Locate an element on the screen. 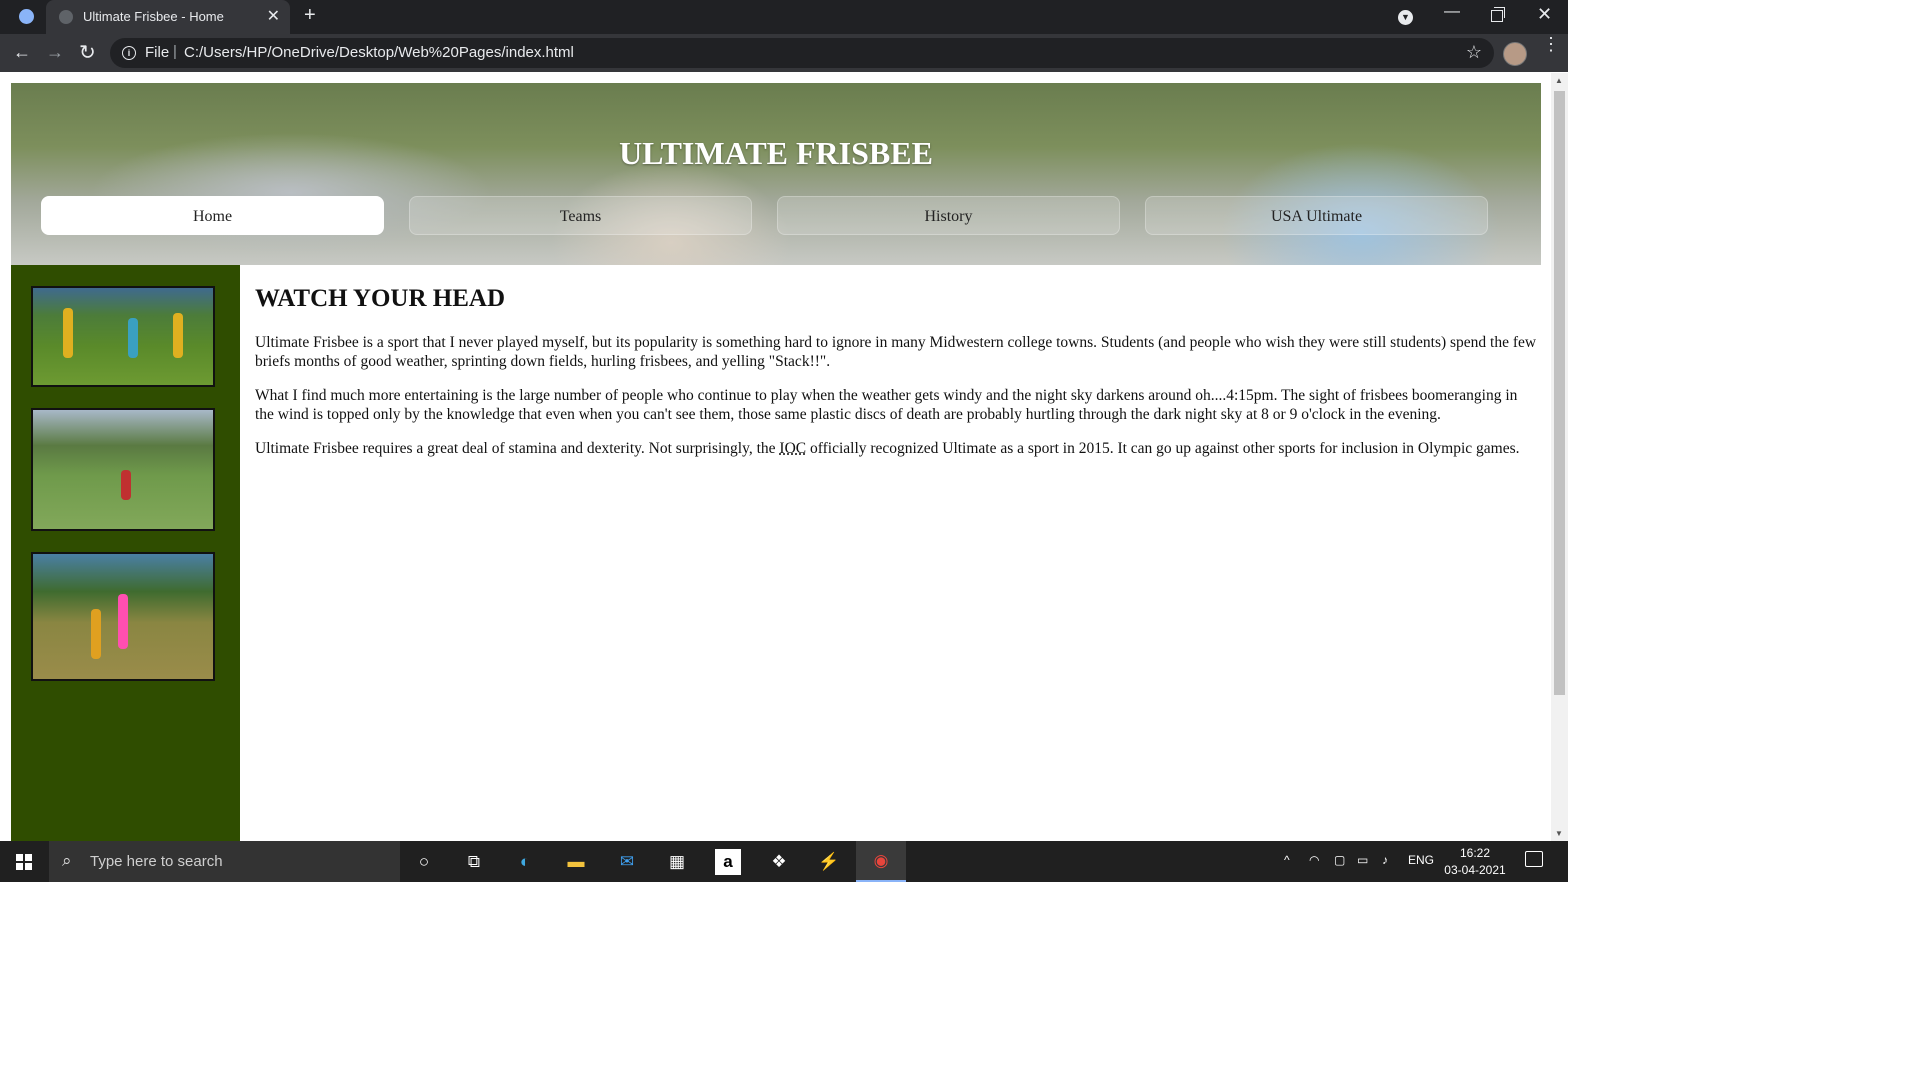 This screenshot has height=1080, width=1920. edge-icon: ◐ is located at coordinates (525, 862).